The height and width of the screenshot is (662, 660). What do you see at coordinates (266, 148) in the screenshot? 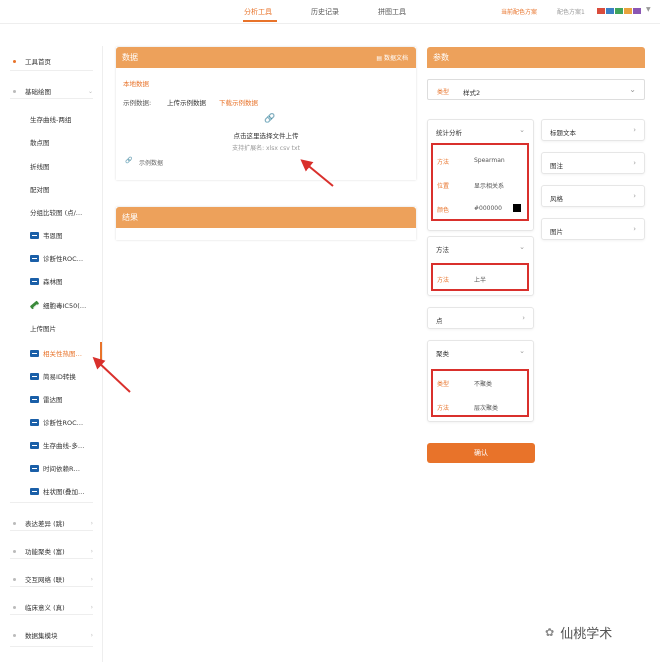
I see `extension-hint: 支持扩展名: xlsx csv txt` at bounding box center [266, 148].